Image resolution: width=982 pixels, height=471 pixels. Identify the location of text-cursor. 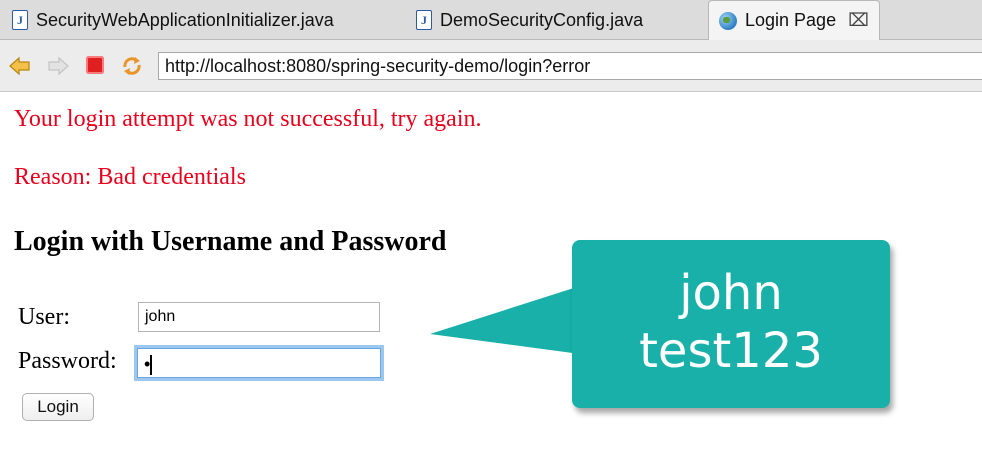
(151, 365).